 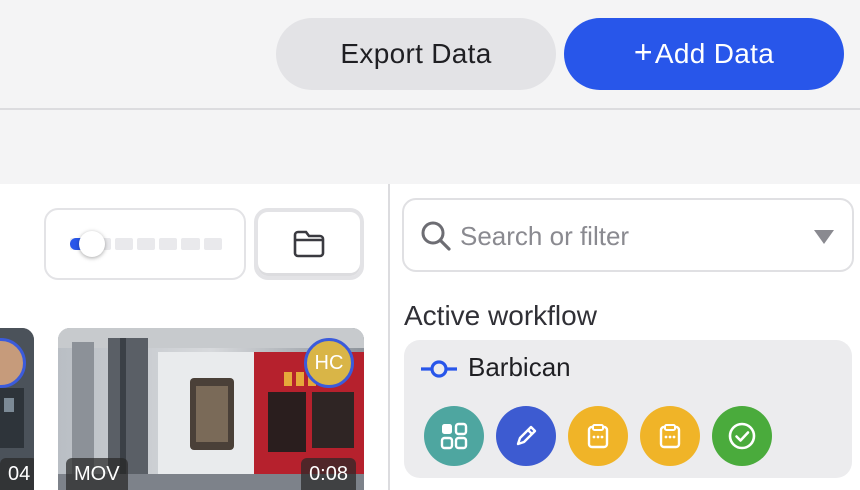 I want to click on folder-view-button, so click(x=309, y=244).